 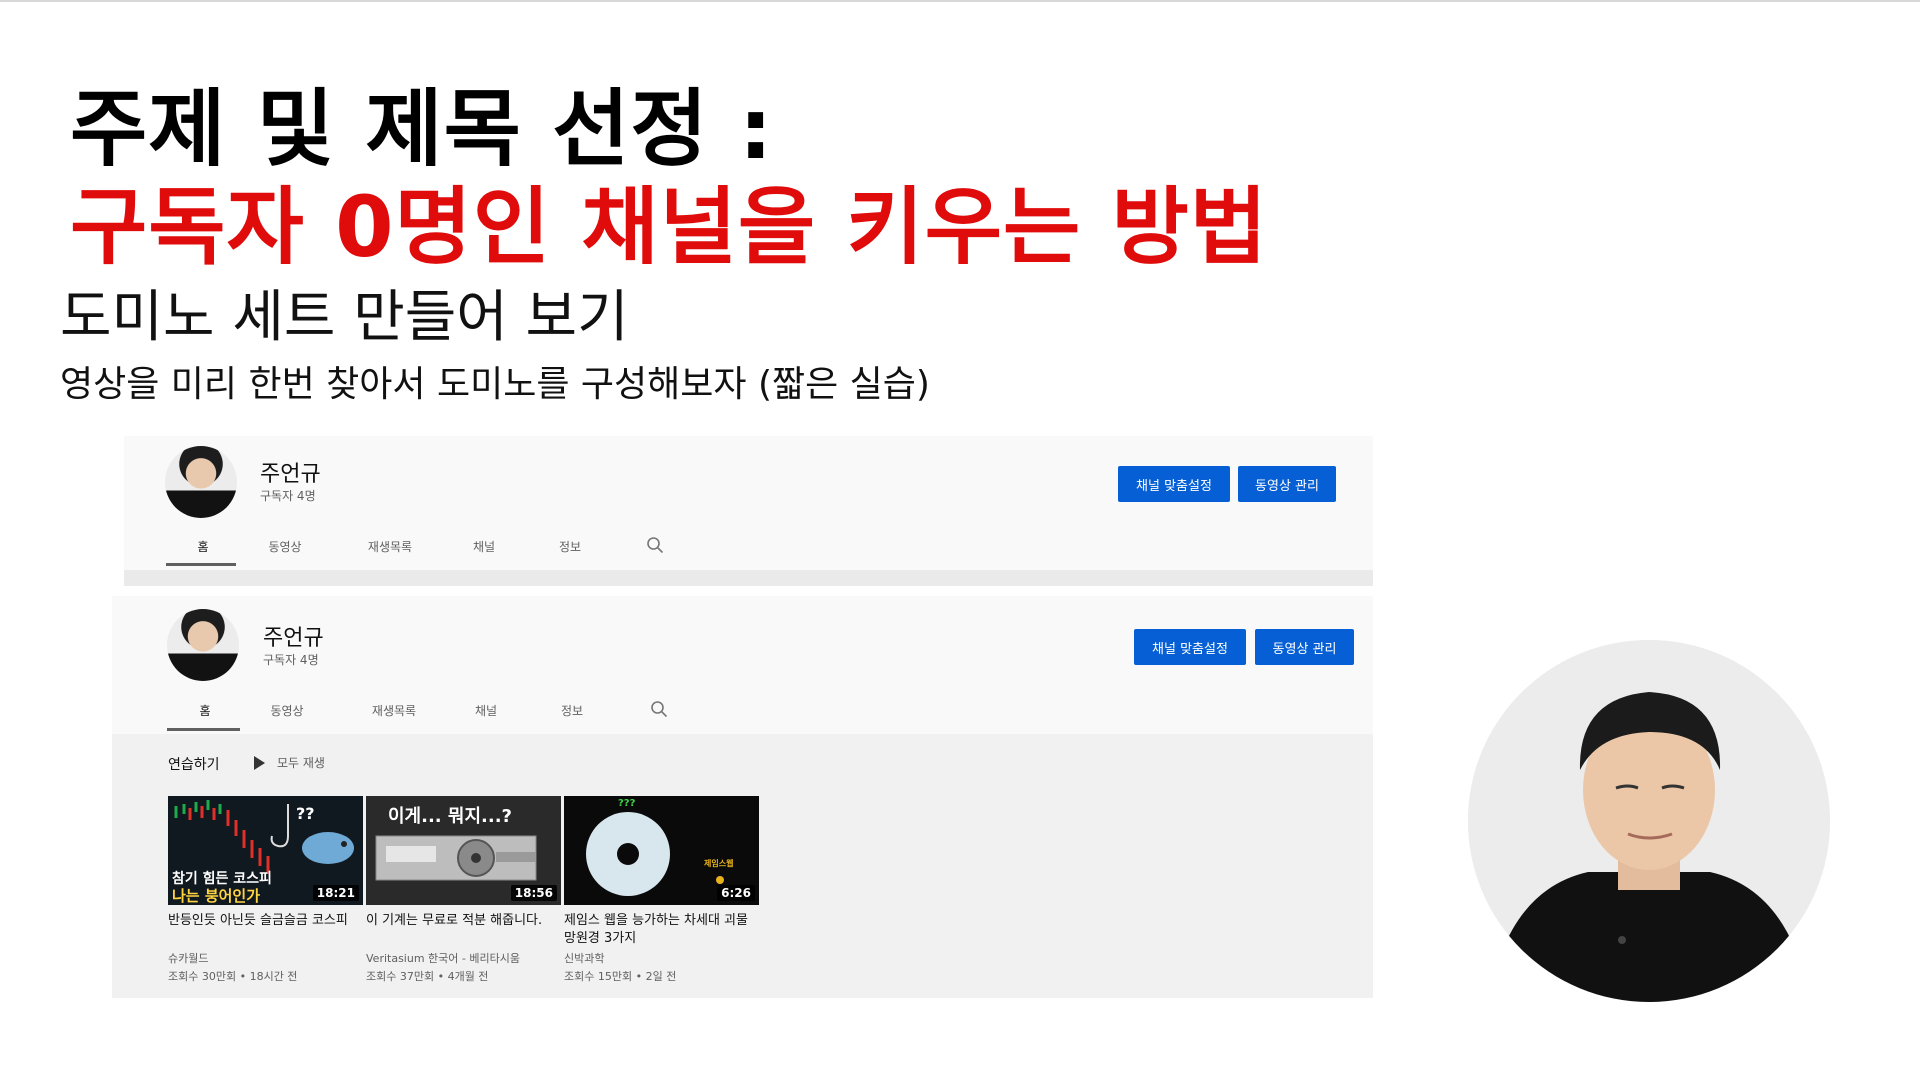 What do you see at coordinates (450, 816) in the screenshot?
I see `thumb-caption: 이게... 뭐지...?` at bounding box center [450, 816].